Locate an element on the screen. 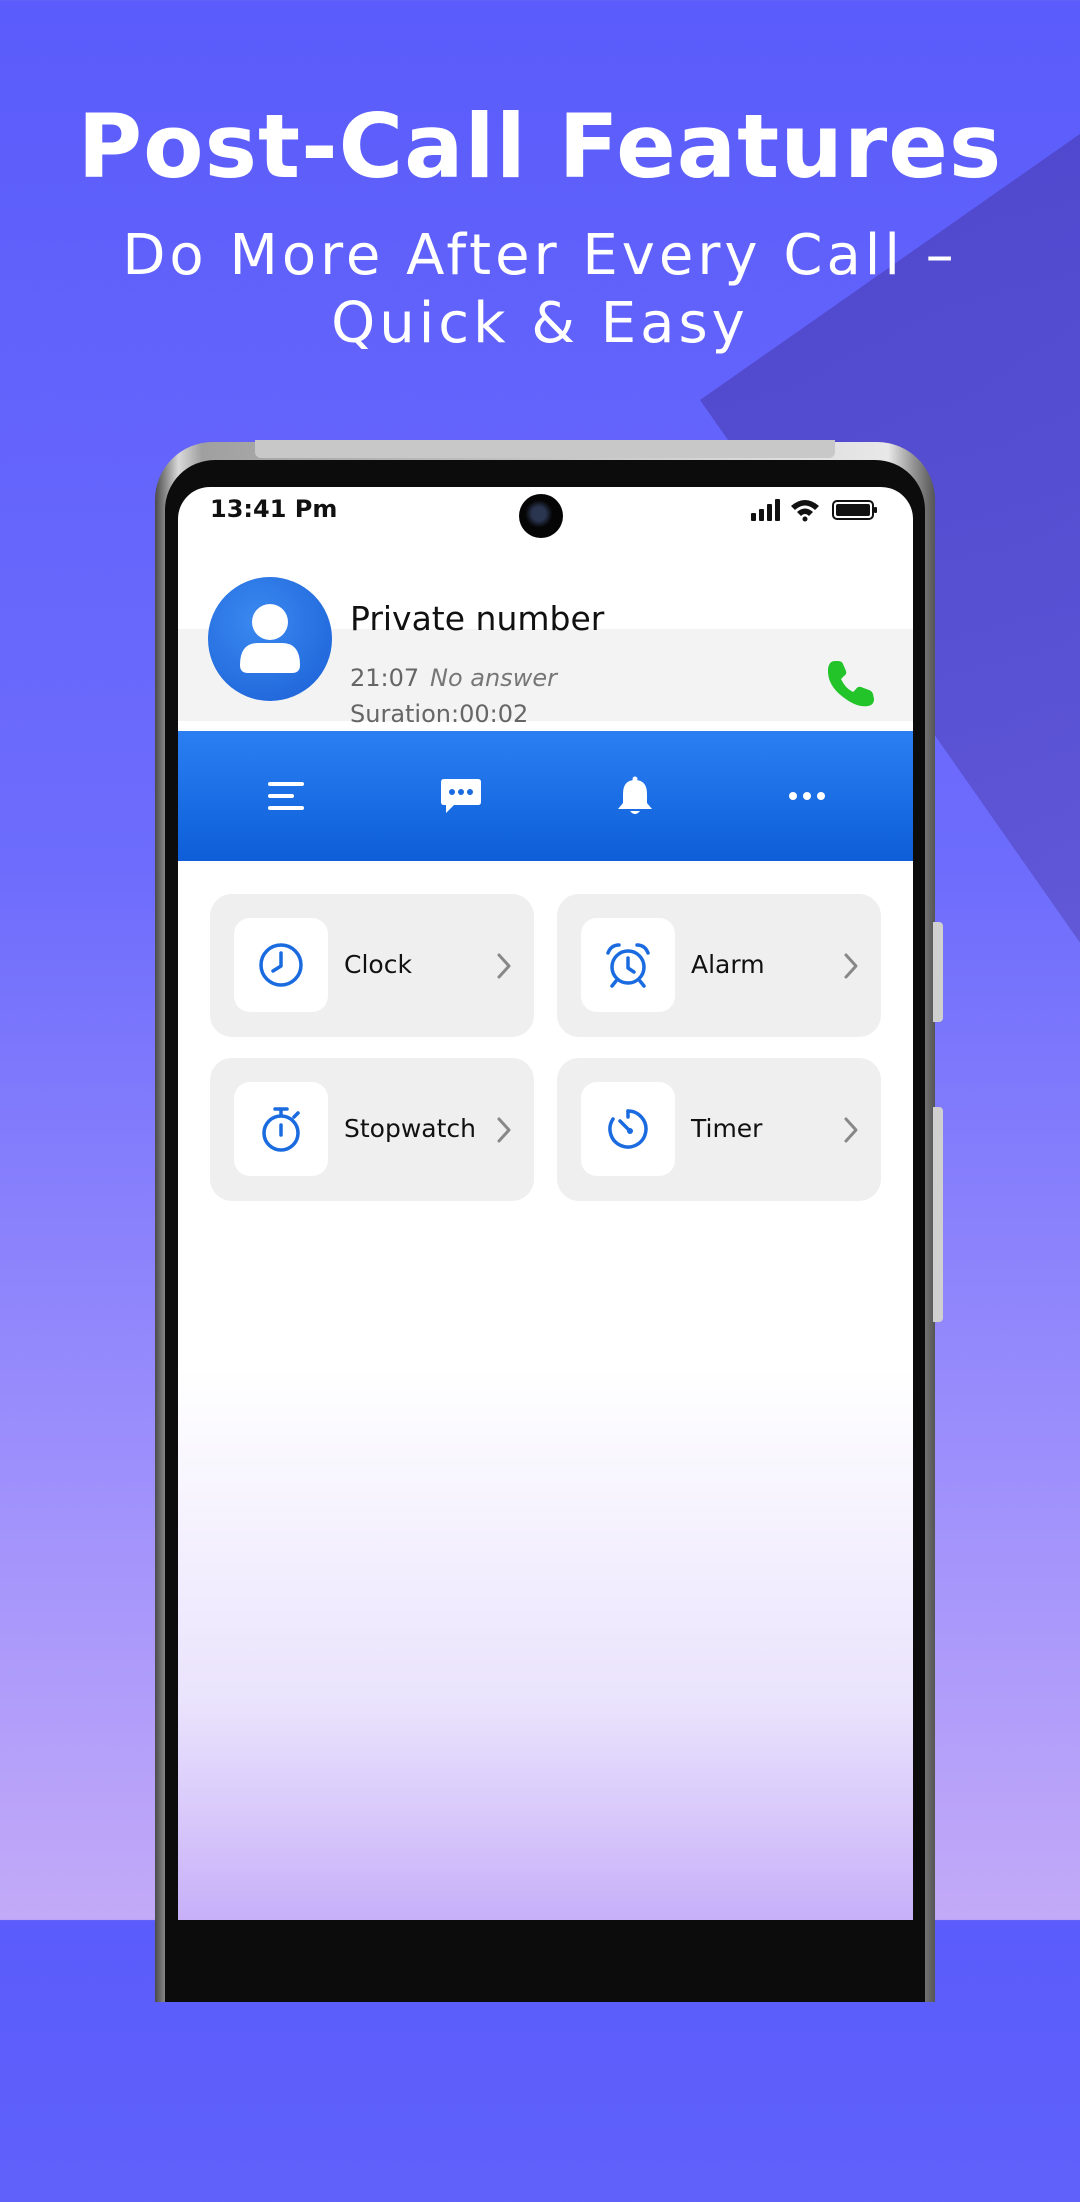 The height and width of the screenshot is (2202, 1080). stopwatch-icon is located at coordinates (281, 1129).